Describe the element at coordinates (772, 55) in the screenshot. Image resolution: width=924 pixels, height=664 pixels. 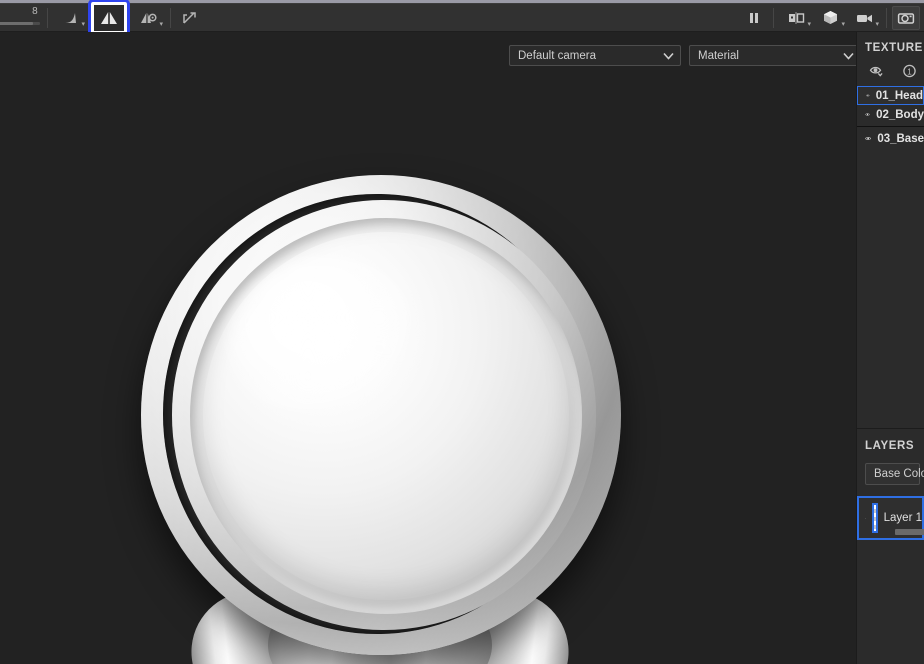
I see `shader-select: Material` at that location.